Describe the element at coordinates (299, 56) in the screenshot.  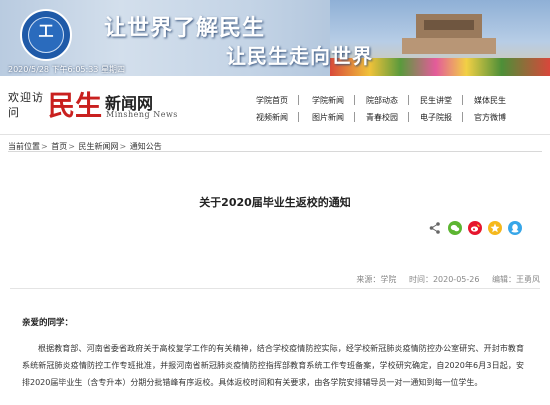
I see `slogan-line-2: 让民生走向世界` at that location.